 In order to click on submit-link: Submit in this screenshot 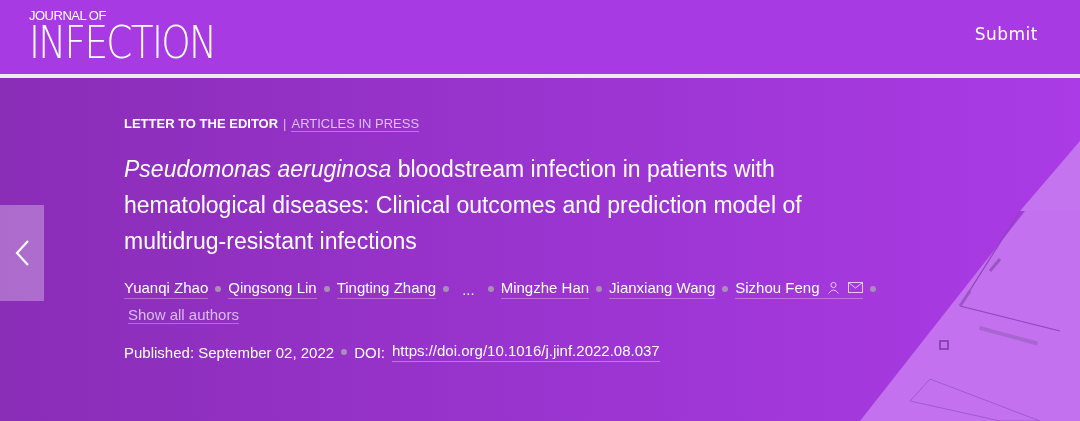, I will do `click(1006, 34)`.